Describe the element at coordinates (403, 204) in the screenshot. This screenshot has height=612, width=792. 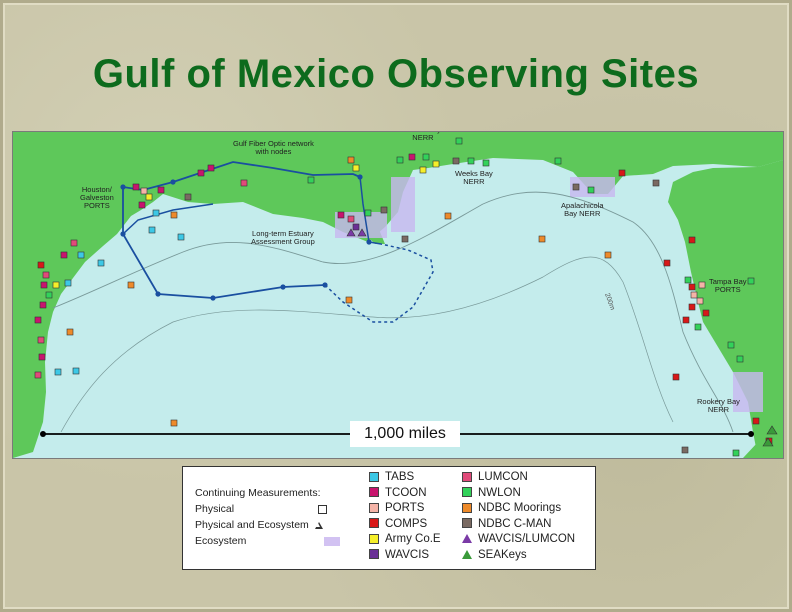
I see `eco-region-grandbay` at that location.